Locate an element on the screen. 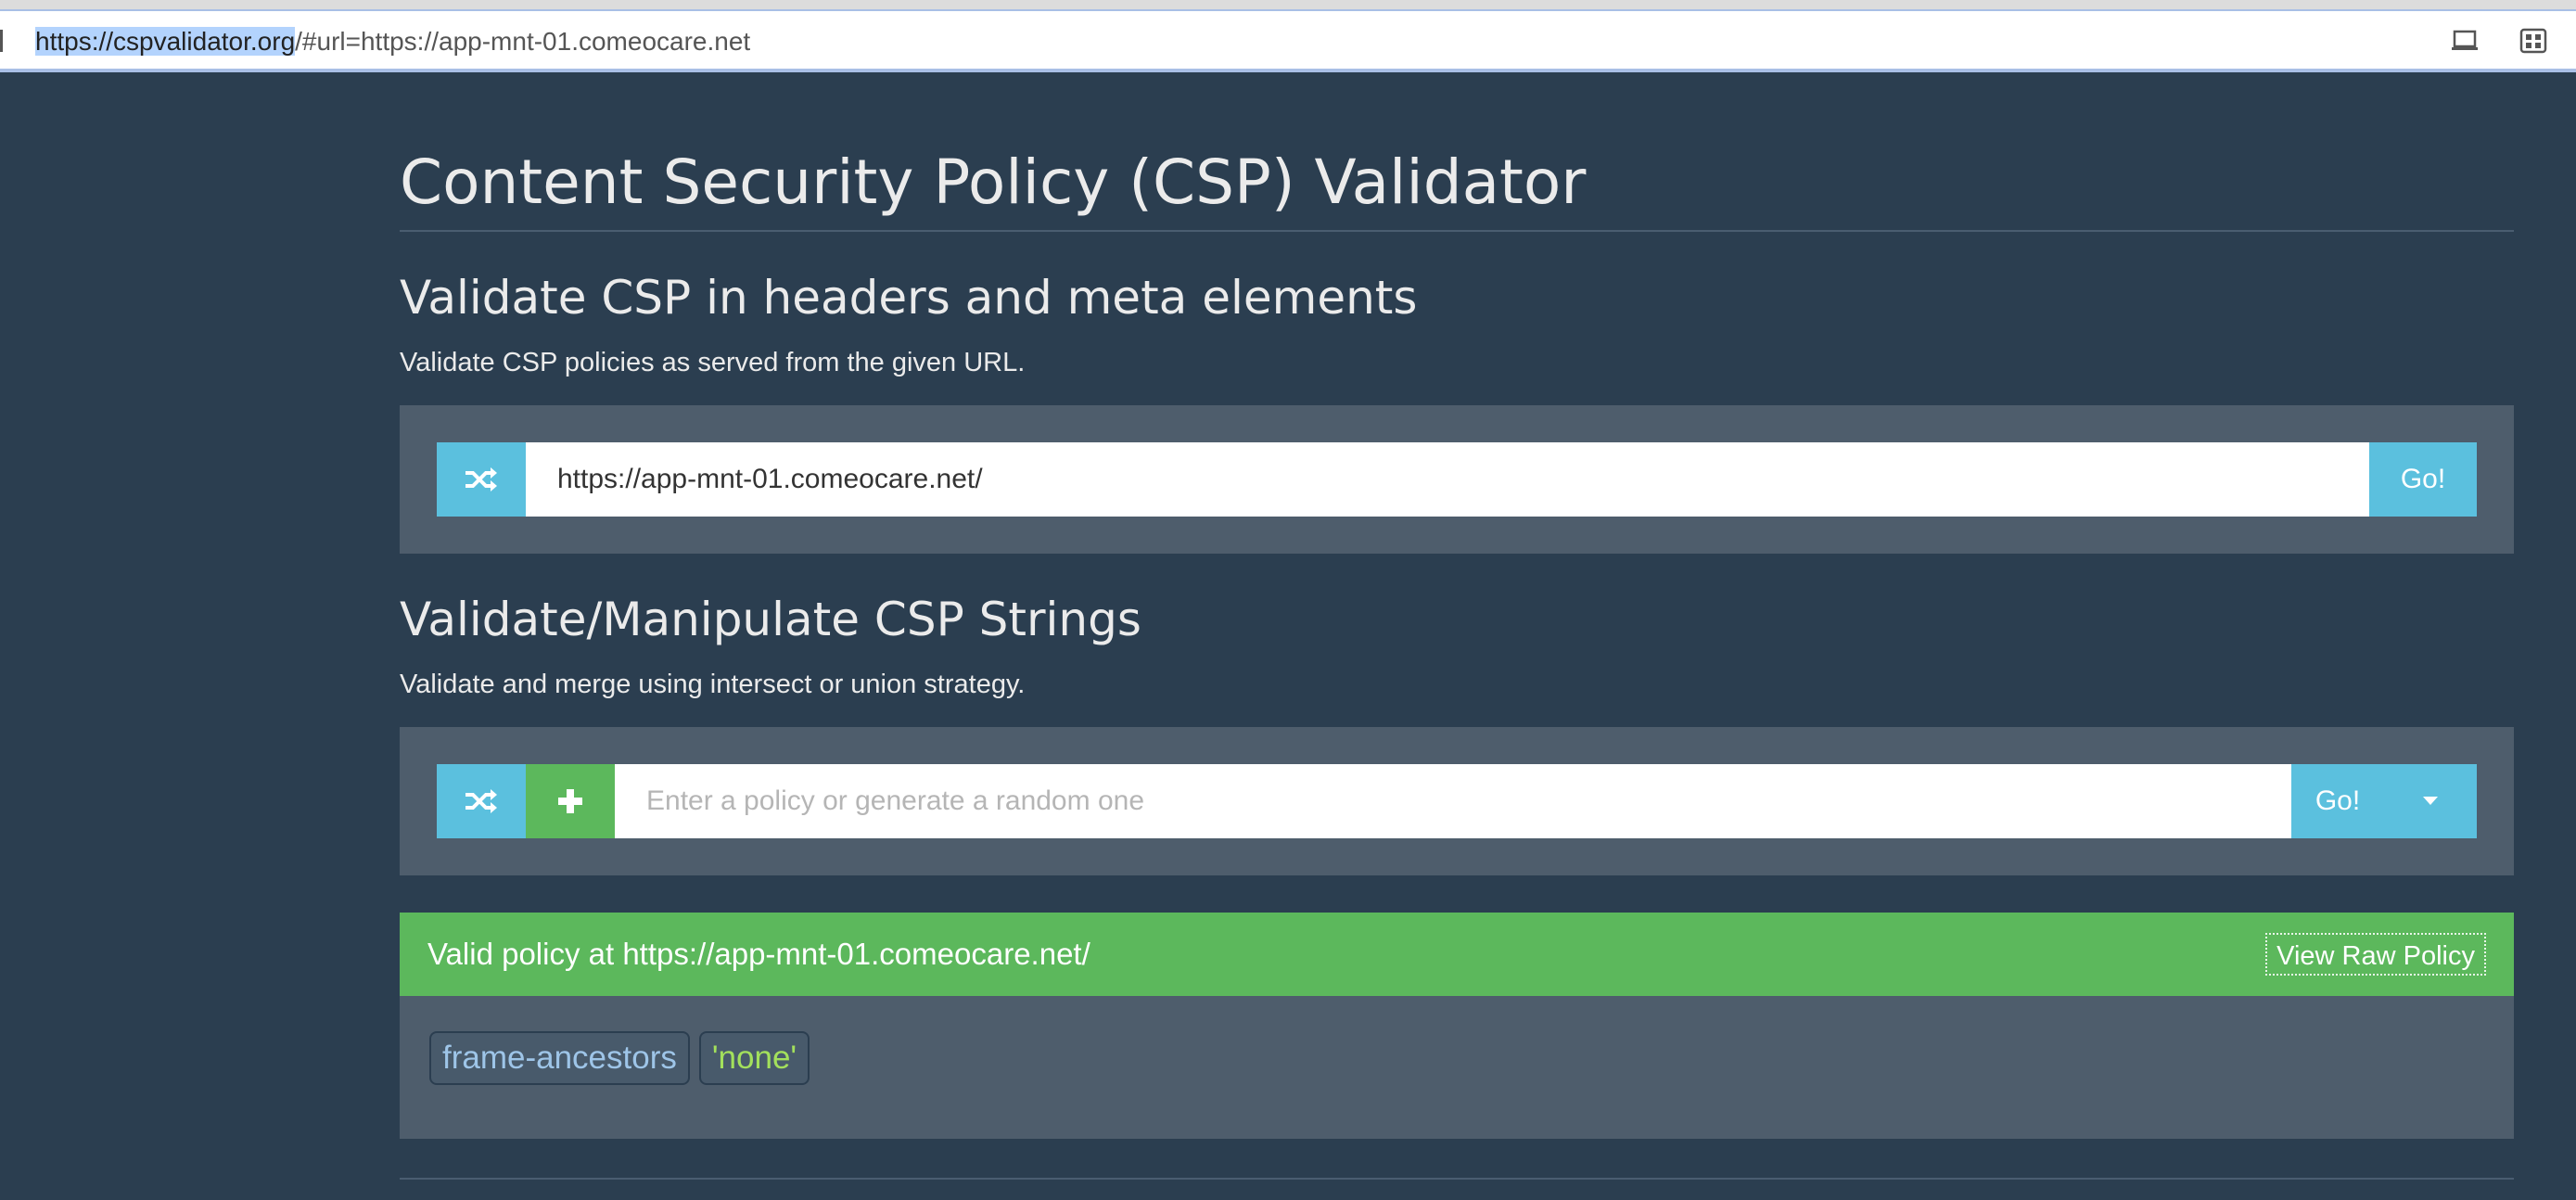 The image size is (2576, 1200). policy-tokens: frame-ancestors 'none' is located at coordinates (619, 1057).